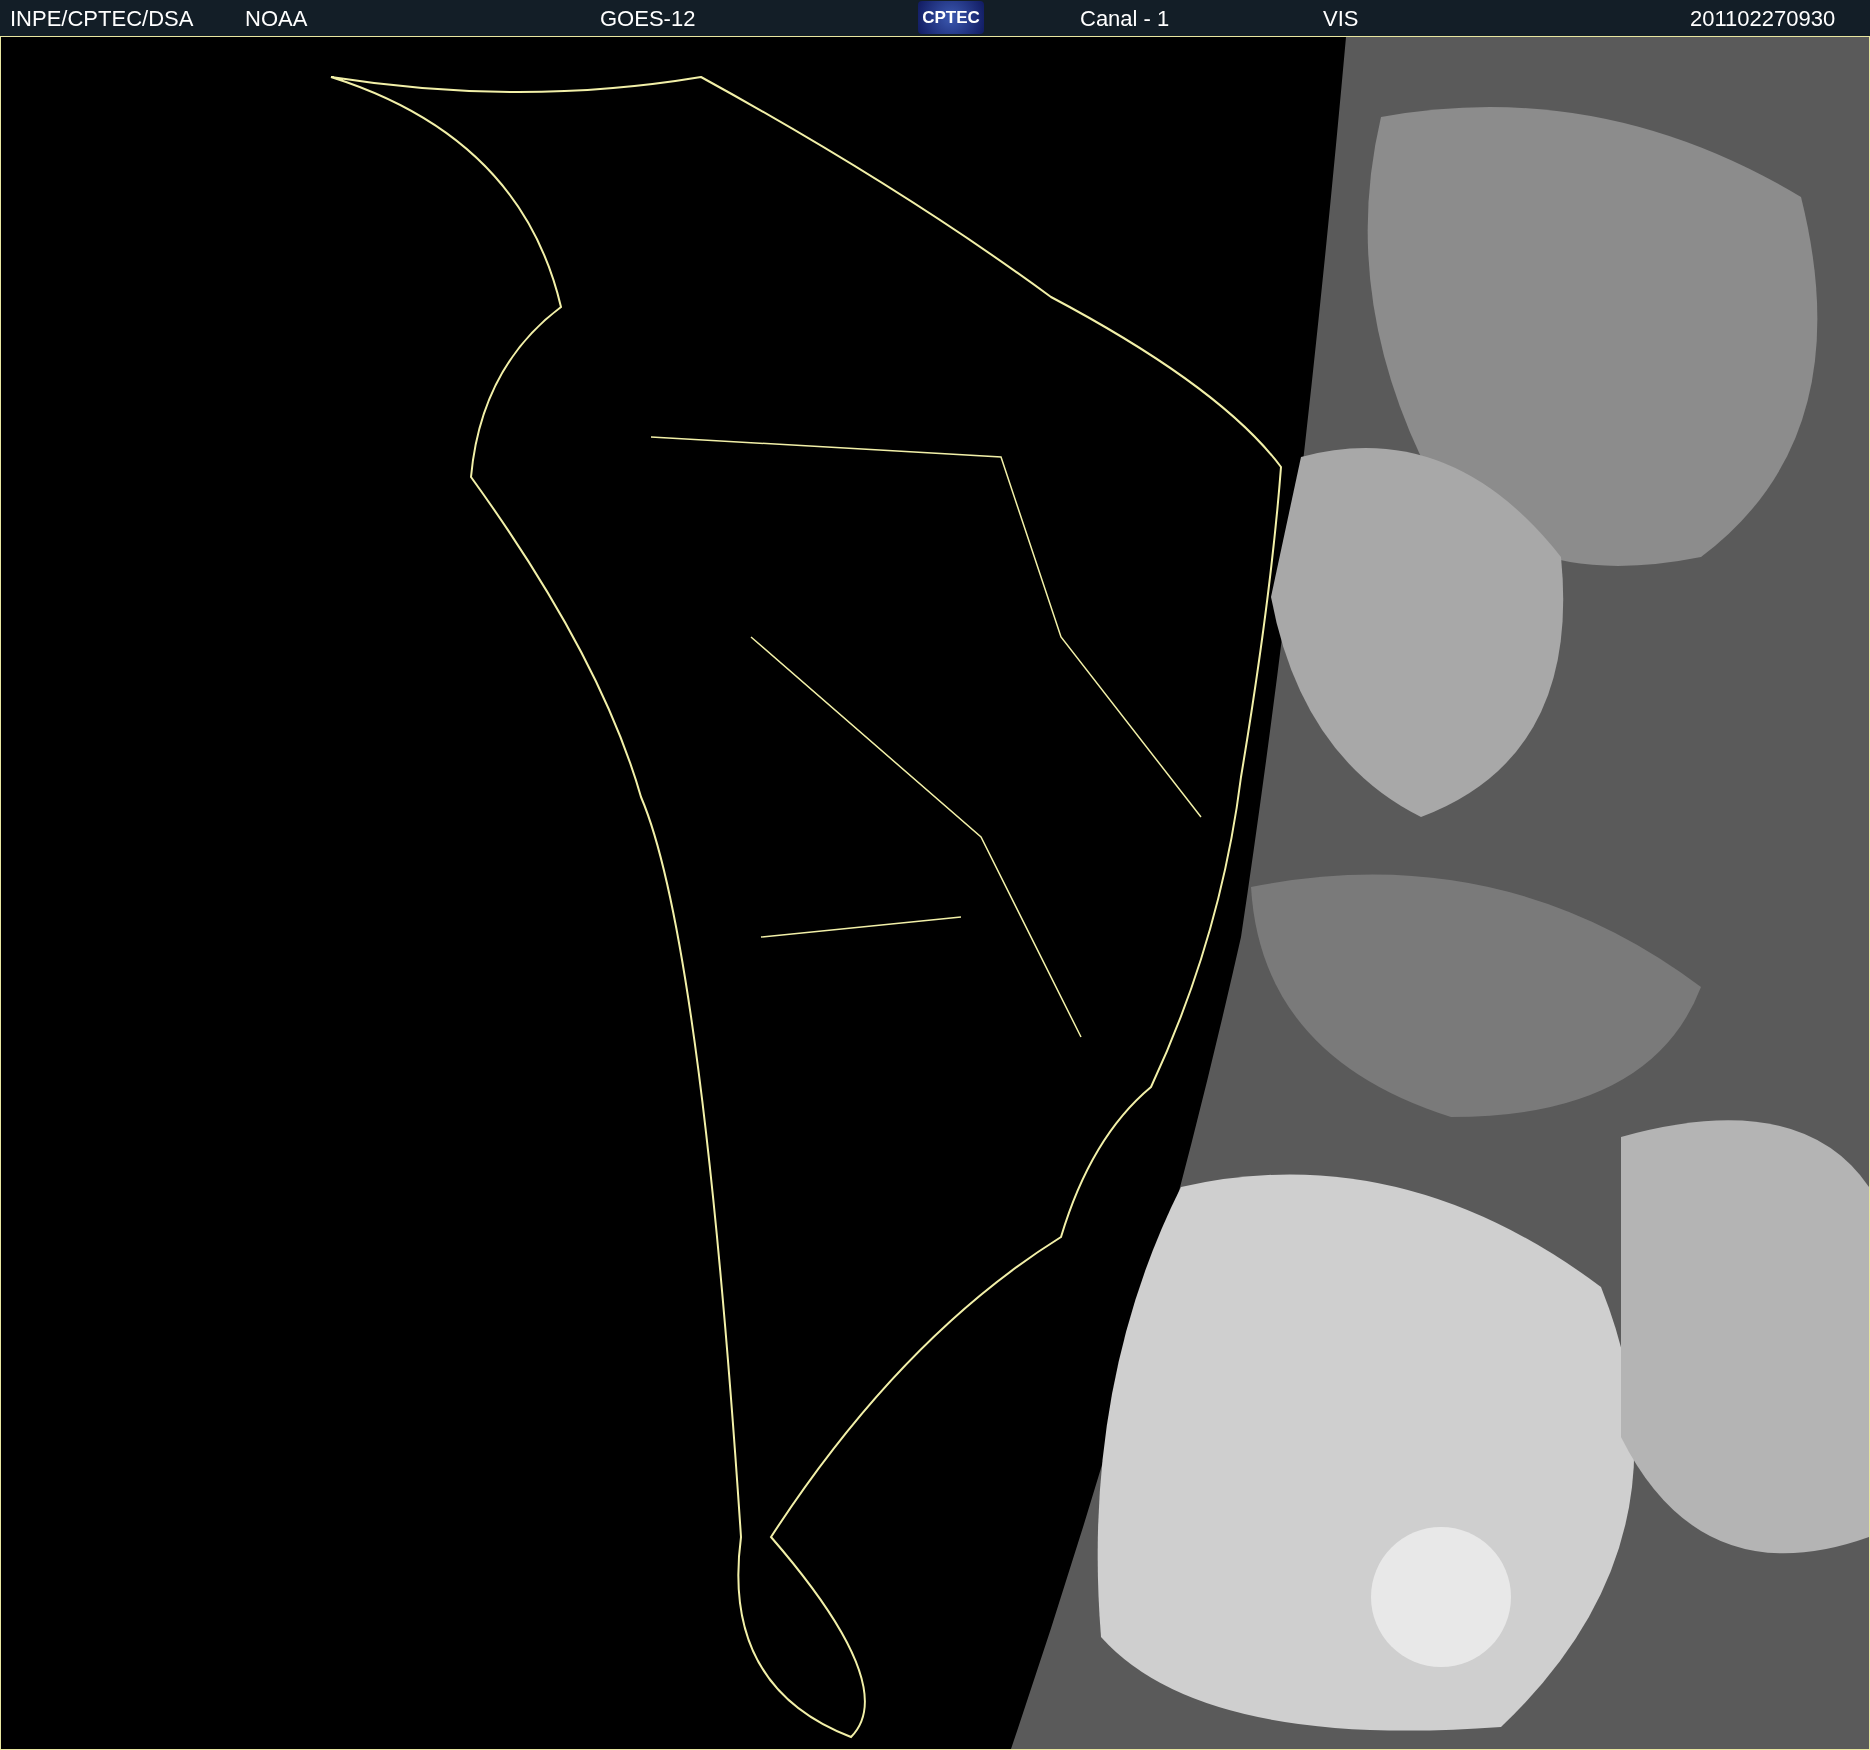  Describe the element at coordinates (276, 19) in the screenshot. I see `source-label: NOAA` at that location.